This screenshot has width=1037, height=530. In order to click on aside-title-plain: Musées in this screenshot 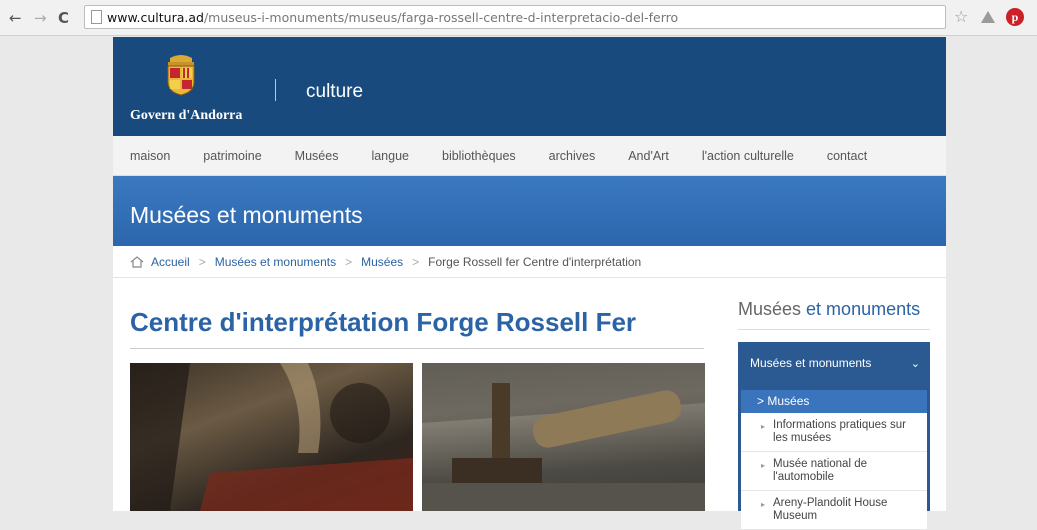, I will do `click(770, 309)`.